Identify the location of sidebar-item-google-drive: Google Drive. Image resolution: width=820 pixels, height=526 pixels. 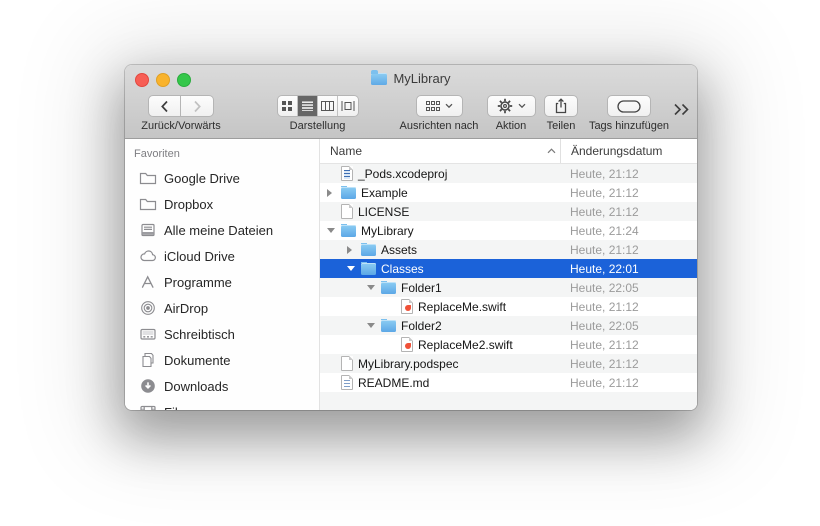
(222, 178).